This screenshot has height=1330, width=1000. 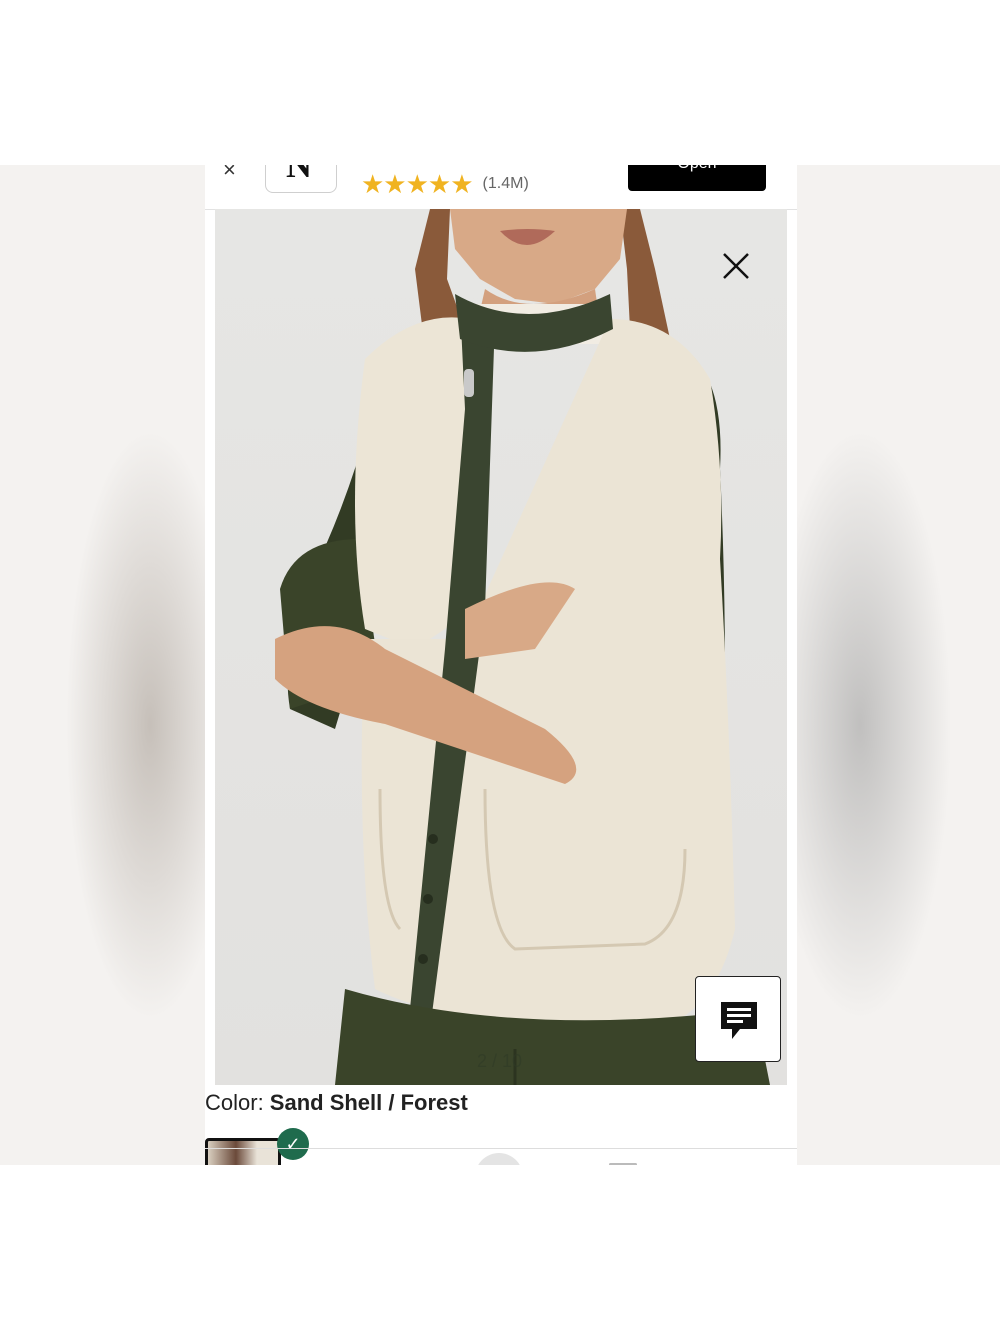 I want to click on banner-close-button: ×, so click(x=229, y=174).